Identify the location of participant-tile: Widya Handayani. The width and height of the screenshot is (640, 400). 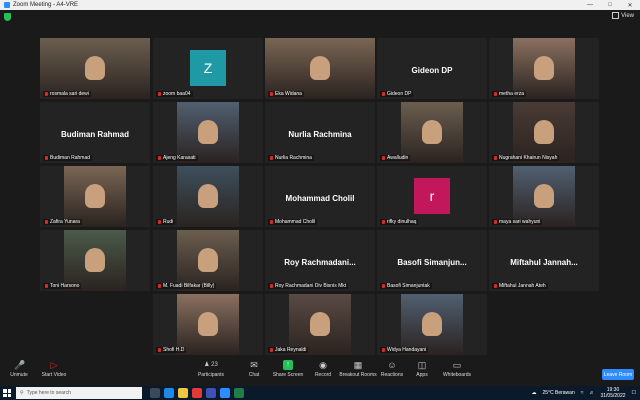
(432, 324).